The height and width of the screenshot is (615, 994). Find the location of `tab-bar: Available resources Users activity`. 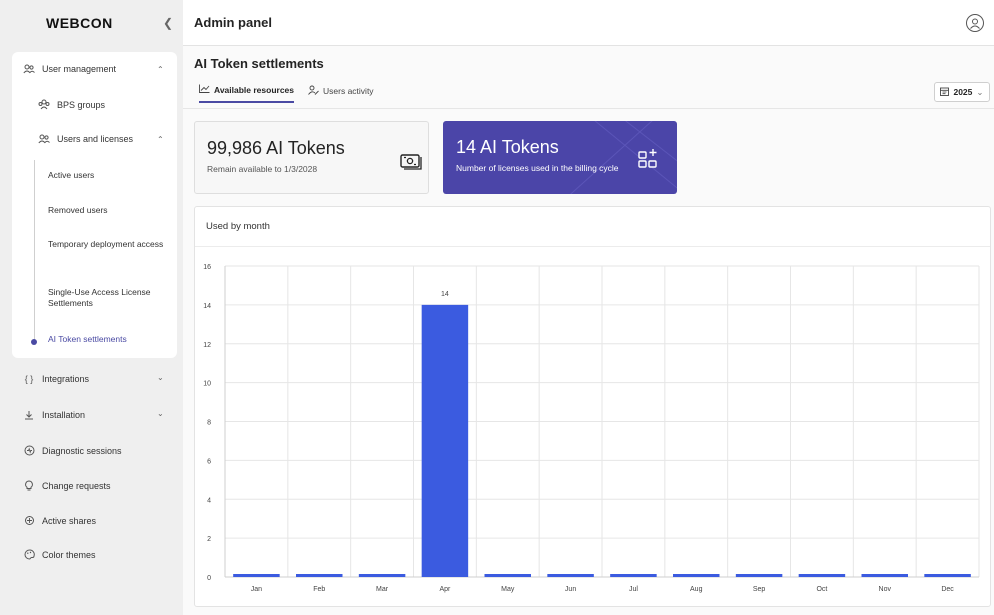

tab-bar: Available resources Users activity is located at coordinates (286, 93).